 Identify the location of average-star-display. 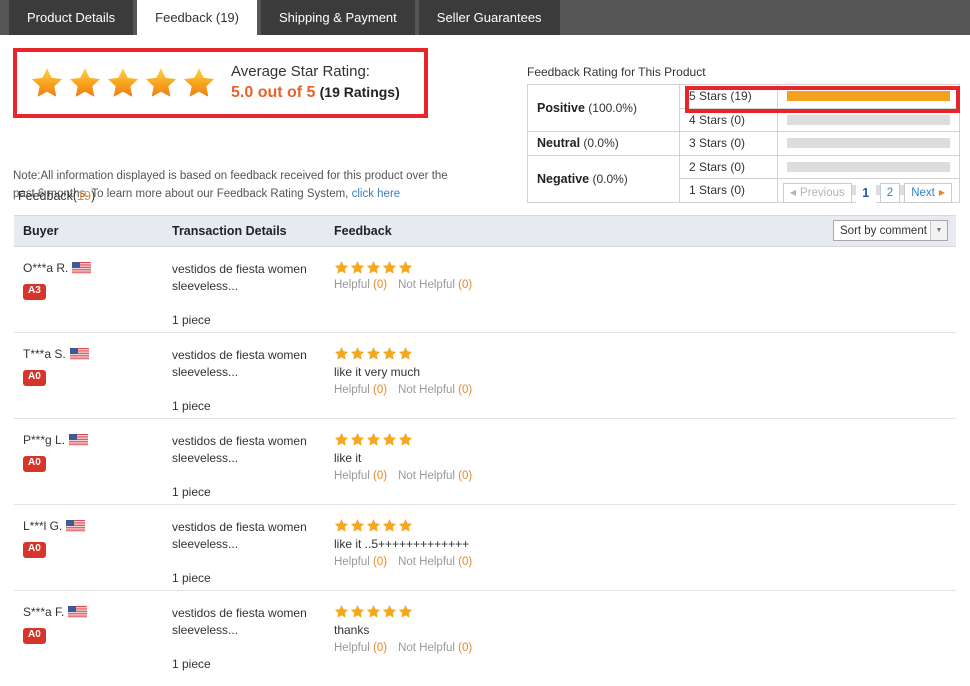
(123, 83).